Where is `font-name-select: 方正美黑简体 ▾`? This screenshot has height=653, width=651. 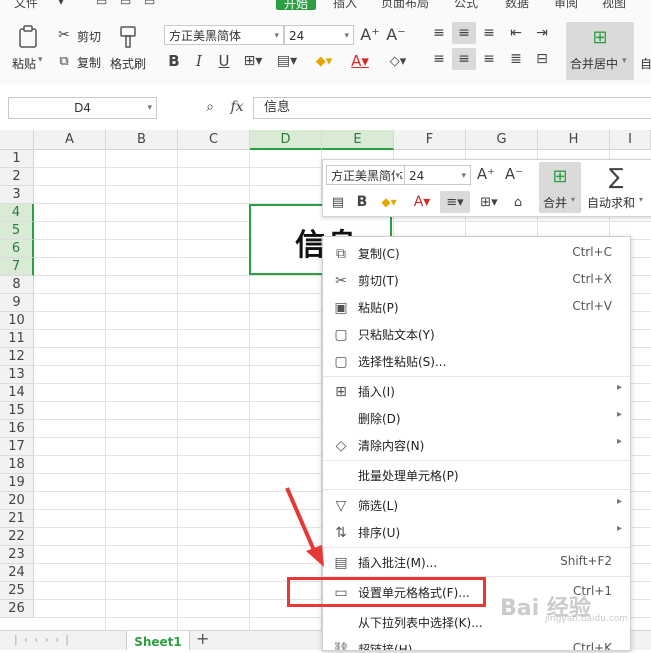
font-name-select: 方正美黑简体 ▾ is located at coordinates (224, 35).